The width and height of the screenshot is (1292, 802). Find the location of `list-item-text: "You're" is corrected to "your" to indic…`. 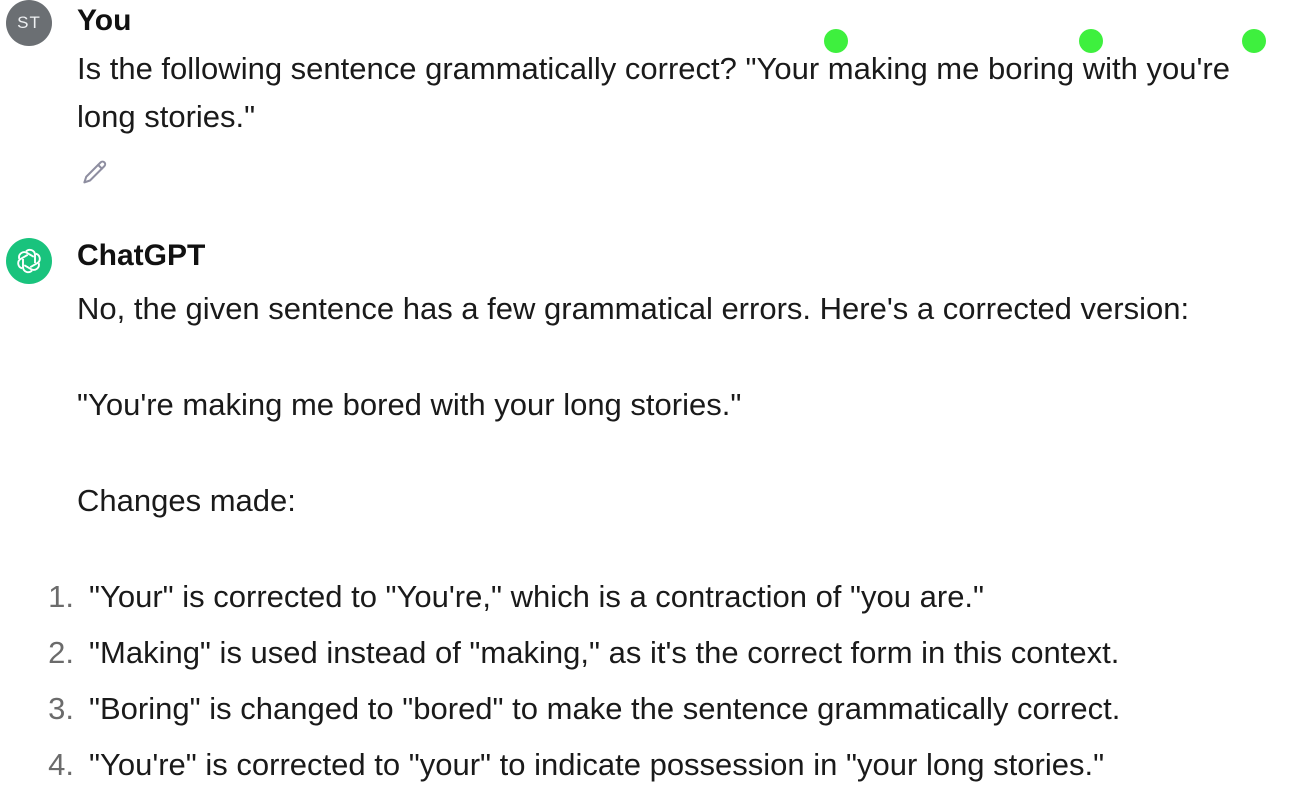

list-item-text: "You're" is corrected to "your" to indic… is located at coordinates (597, 764).